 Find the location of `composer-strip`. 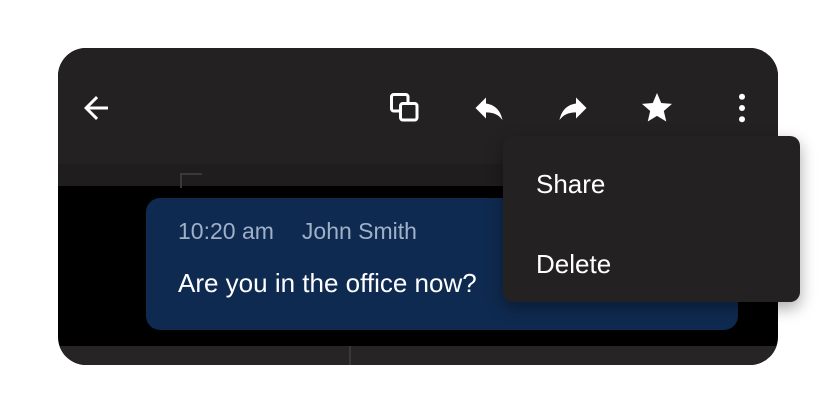

composer-strip is located at coordinates (418, 355).